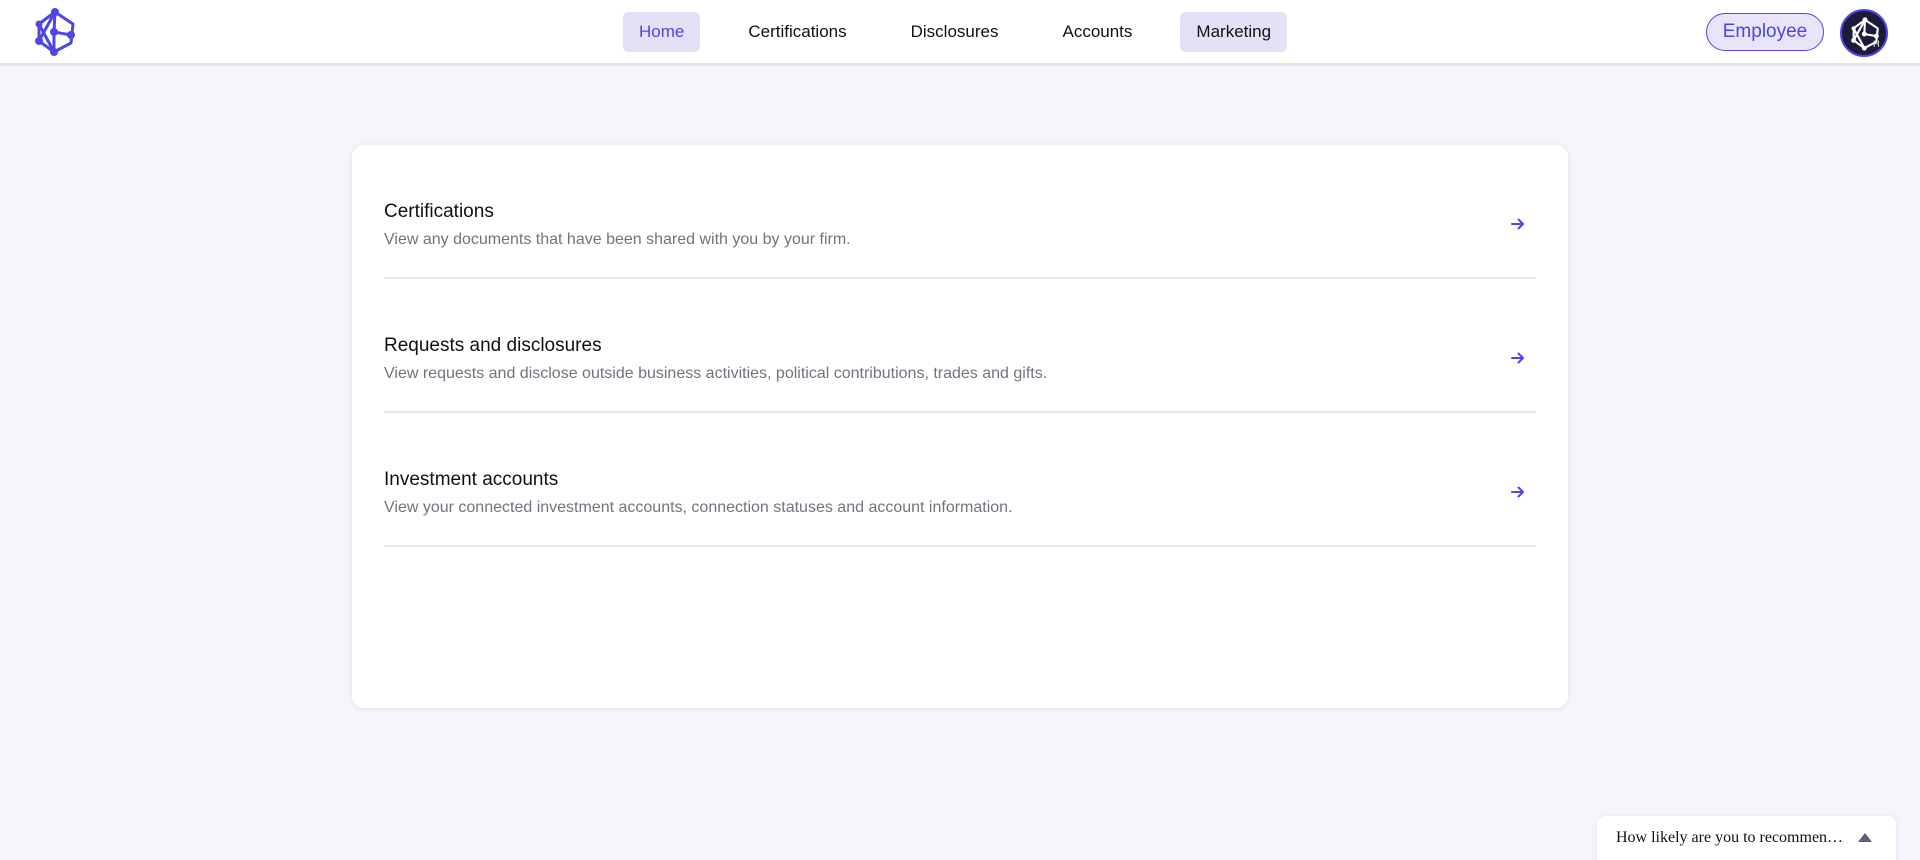 The height and width of the screenshot is (860, 1920). Describe the element at coordinates (439, 211) in the screenshot. I see `item-title: Certifications` at that location.